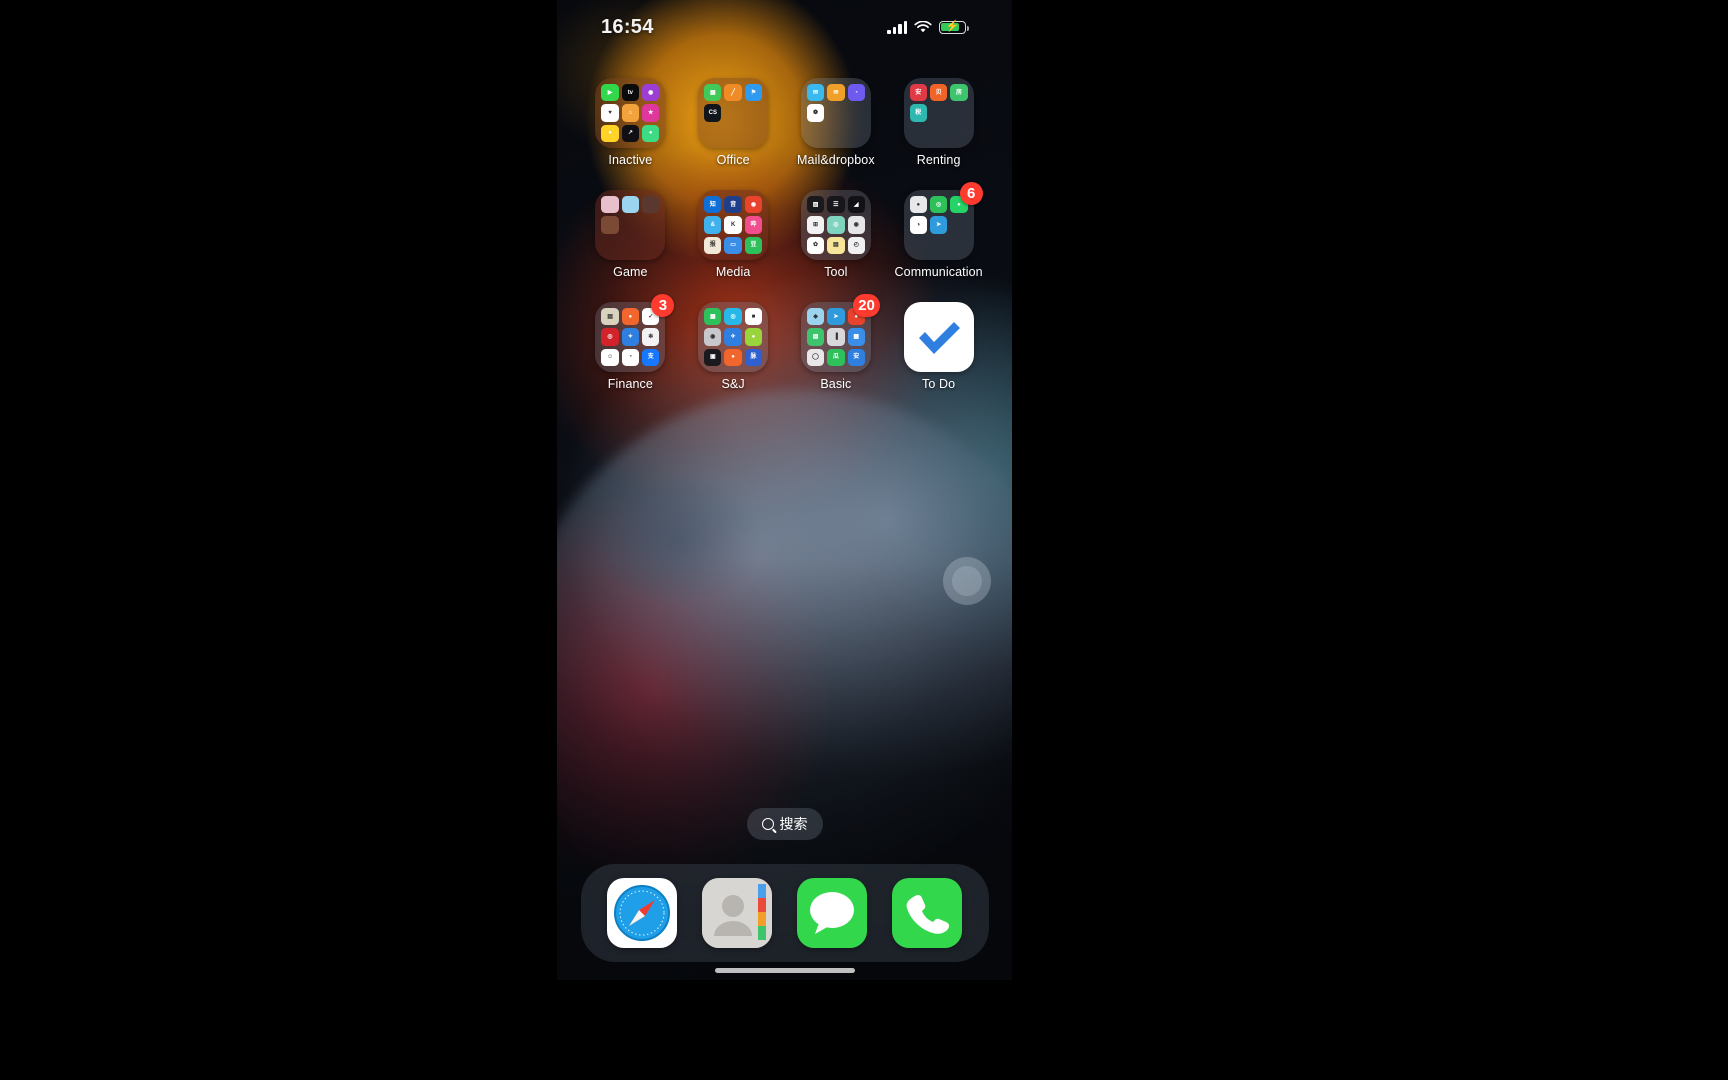 This screenshot has width=1728, height=1080. Describe the element at coordinates (938, 93) in the screenshot. I see `renting-orange-mini-icon: 贝` at that location.